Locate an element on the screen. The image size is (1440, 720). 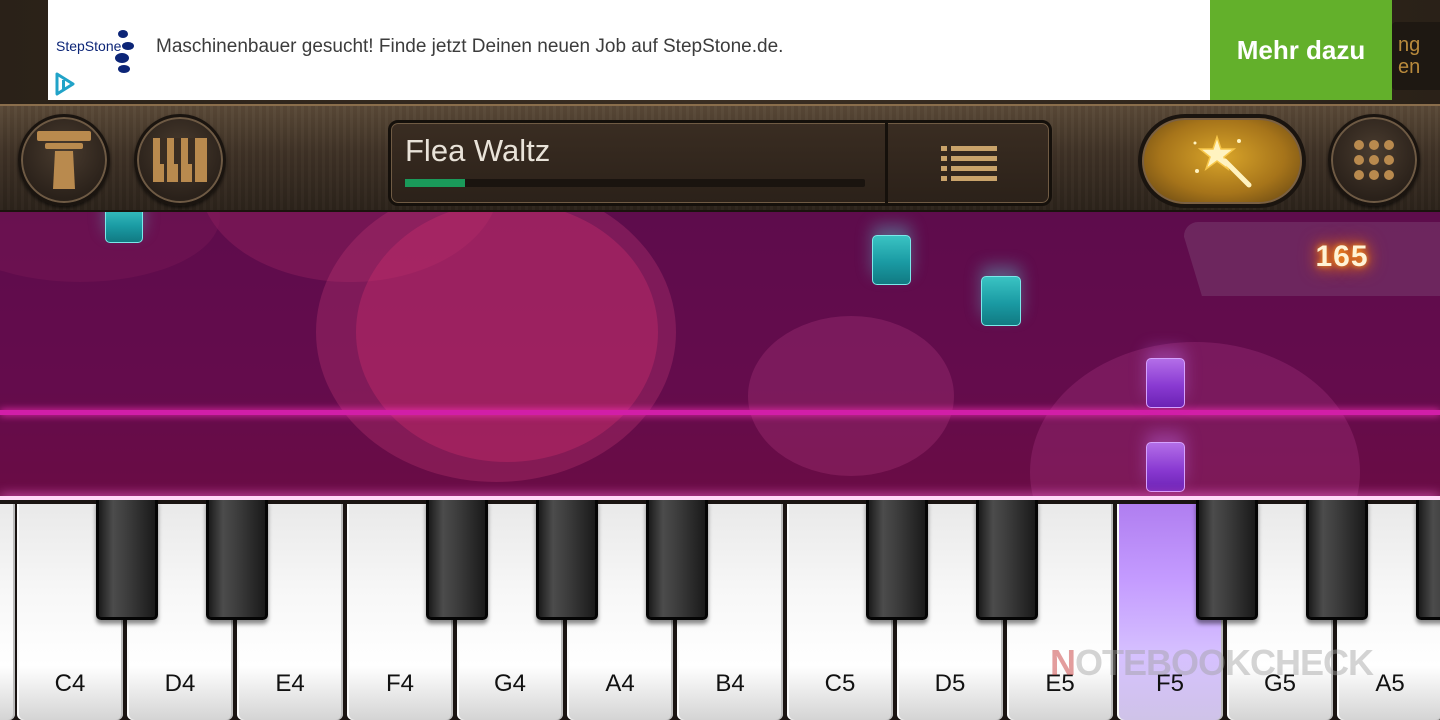
grid-menu-icon is located at coordinates (1374, 160).